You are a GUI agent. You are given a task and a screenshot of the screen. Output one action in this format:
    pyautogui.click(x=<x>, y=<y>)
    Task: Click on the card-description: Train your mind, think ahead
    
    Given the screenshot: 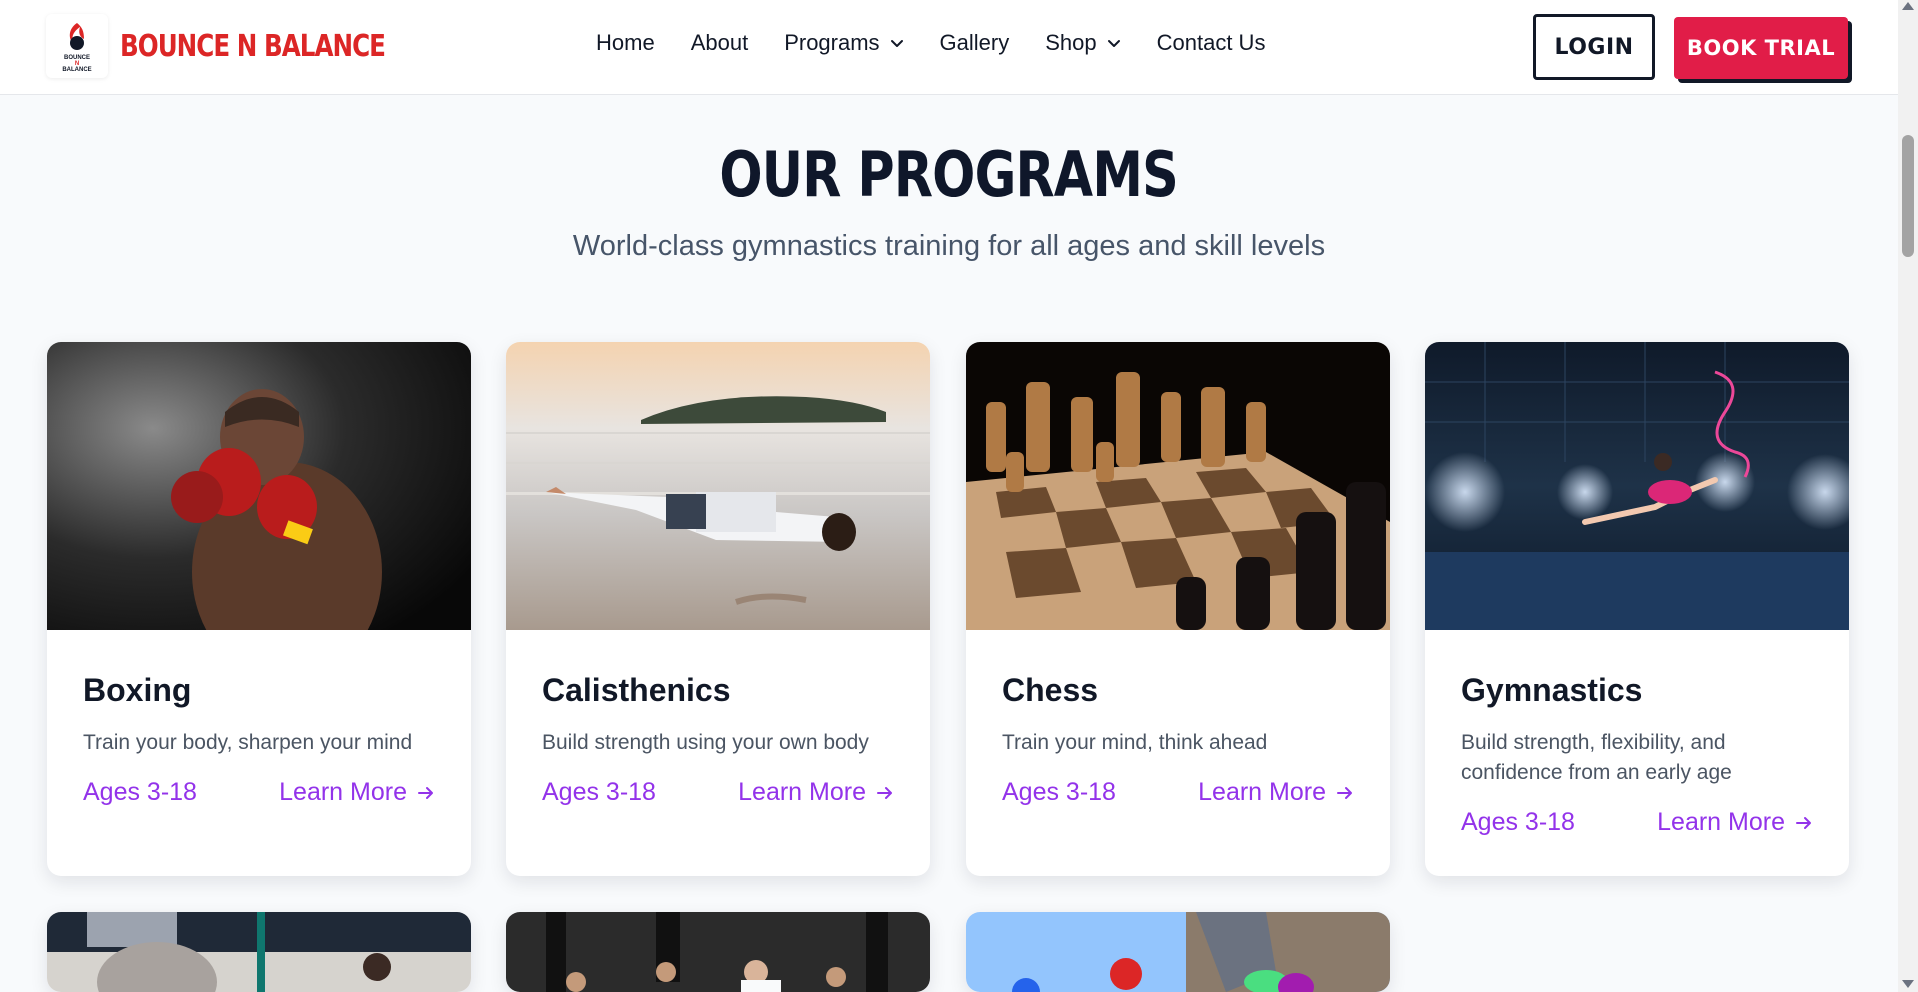 What is the action you would take?
    pyautogui.click(x=1135, y=742)
    